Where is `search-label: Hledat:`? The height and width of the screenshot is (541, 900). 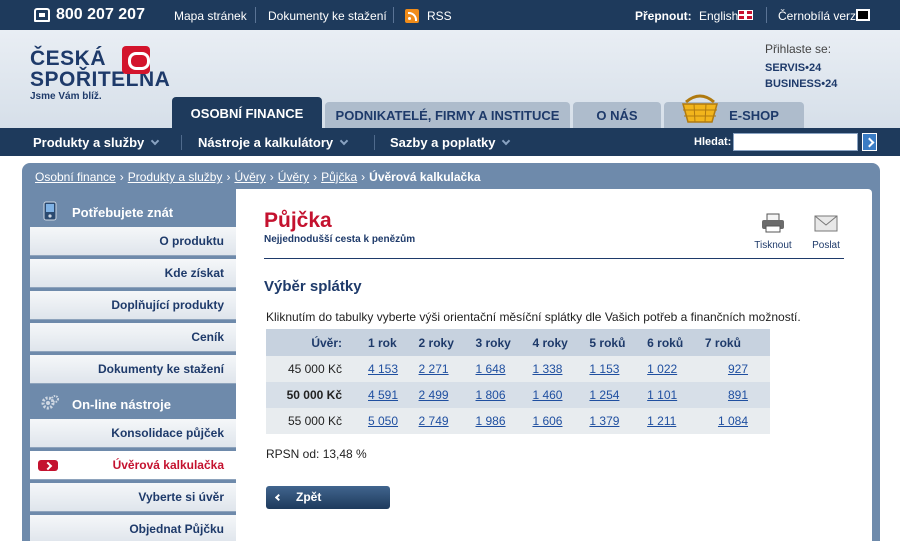
search-label: Hledat: is located at coordinates (713, 142).